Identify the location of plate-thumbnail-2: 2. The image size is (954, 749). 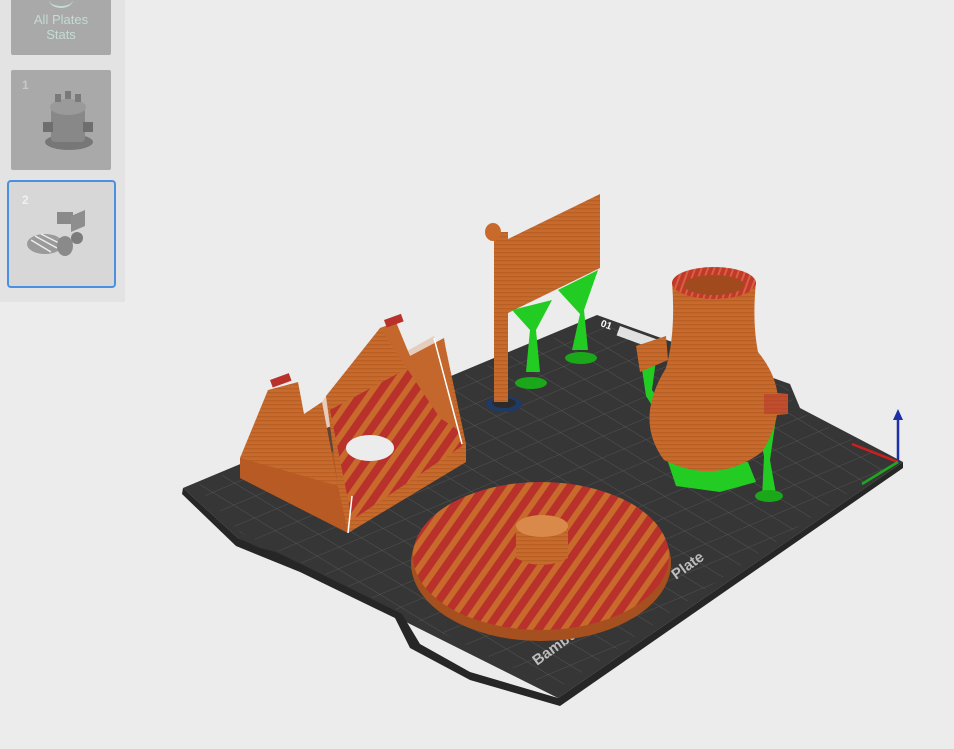
(61, 234).